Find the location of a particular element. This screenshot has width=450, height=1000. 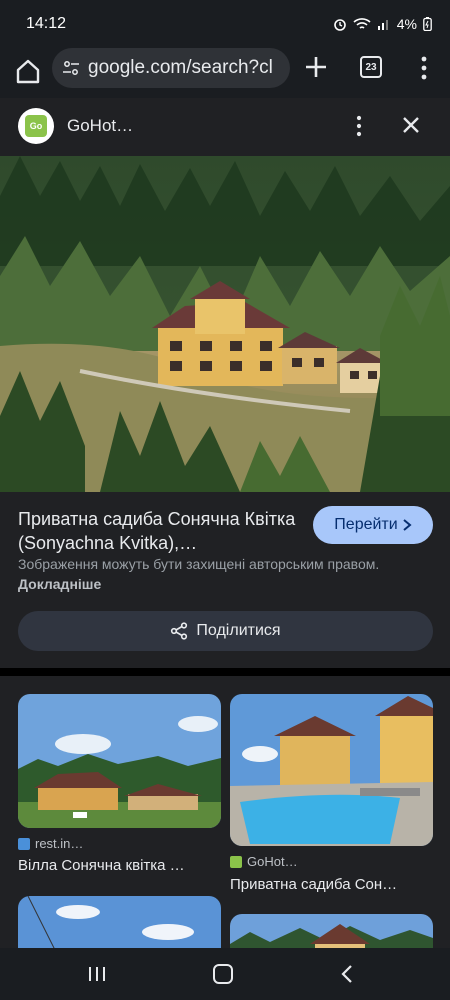

visit-button-label: Перейти is located at coordinates (366, 524).